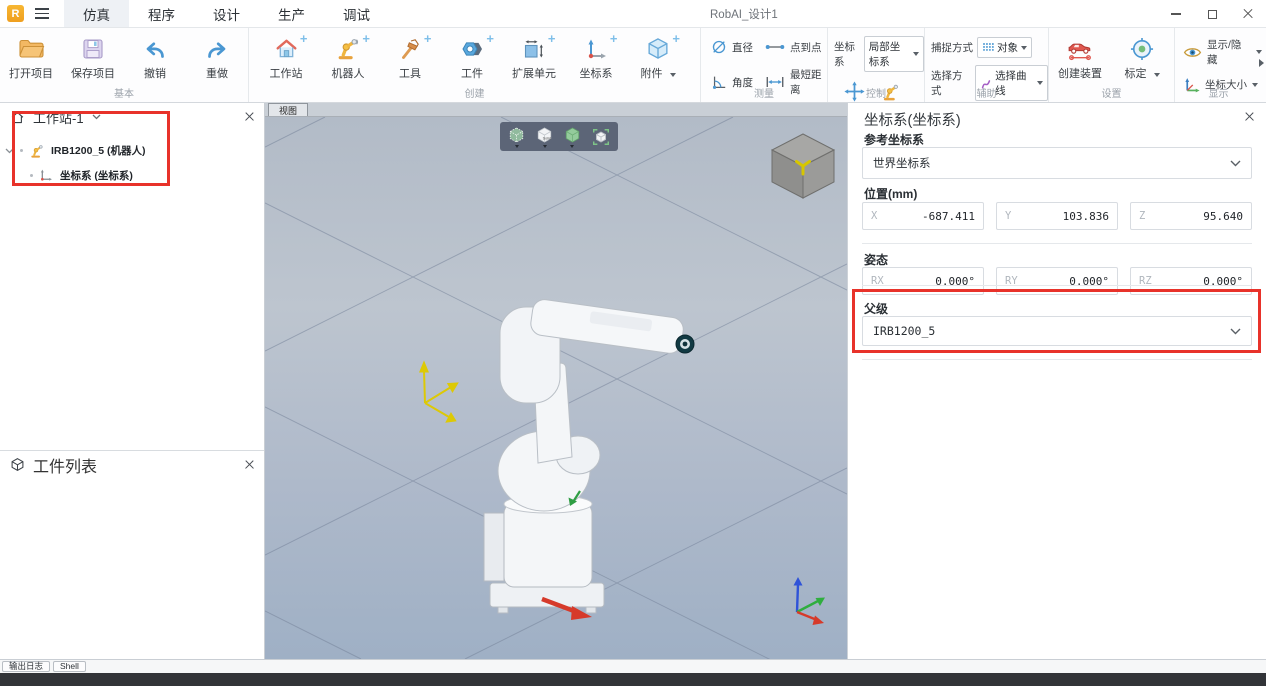 The image size is (1266, 686). Describe the element at coordinates (538, 46) in the screenshot. I see `extension-unit-icon` at that location.